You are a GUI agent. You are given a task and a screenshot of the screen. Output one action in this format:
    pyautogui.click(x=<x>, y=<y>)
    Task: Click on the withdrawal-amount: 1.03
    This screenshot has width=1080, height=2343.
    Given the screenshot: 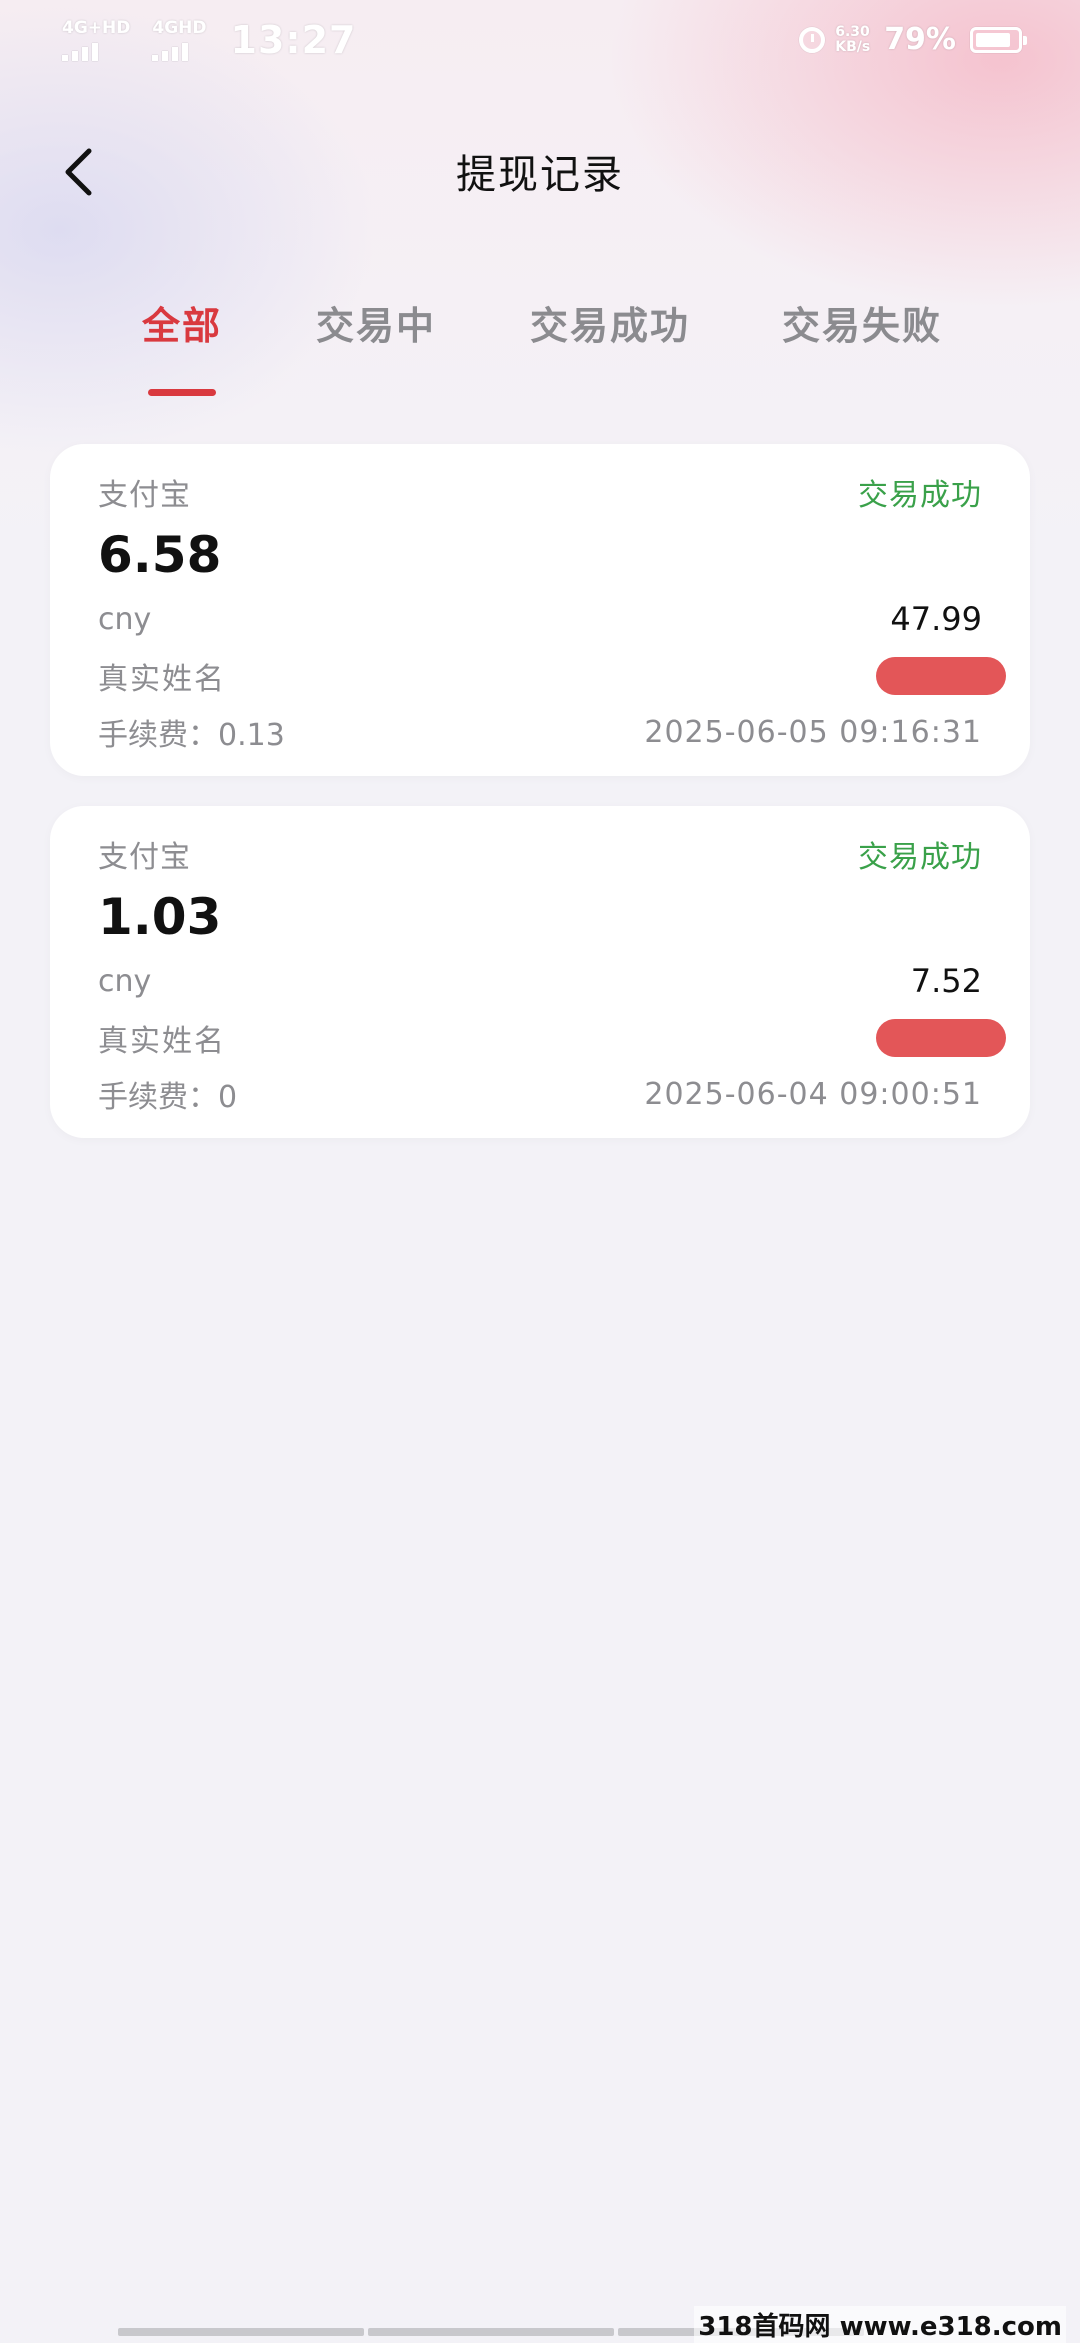 What is the action you would take?
    pyautogui.click(x=160, y=917)
    